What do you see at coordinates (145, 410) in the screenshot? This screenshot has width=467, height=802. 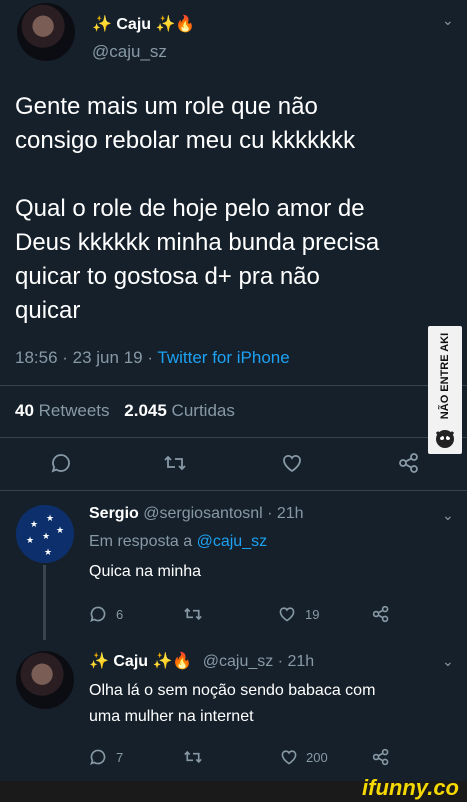 I see `likes-count: 2.045` at bounding box center [145, 410].